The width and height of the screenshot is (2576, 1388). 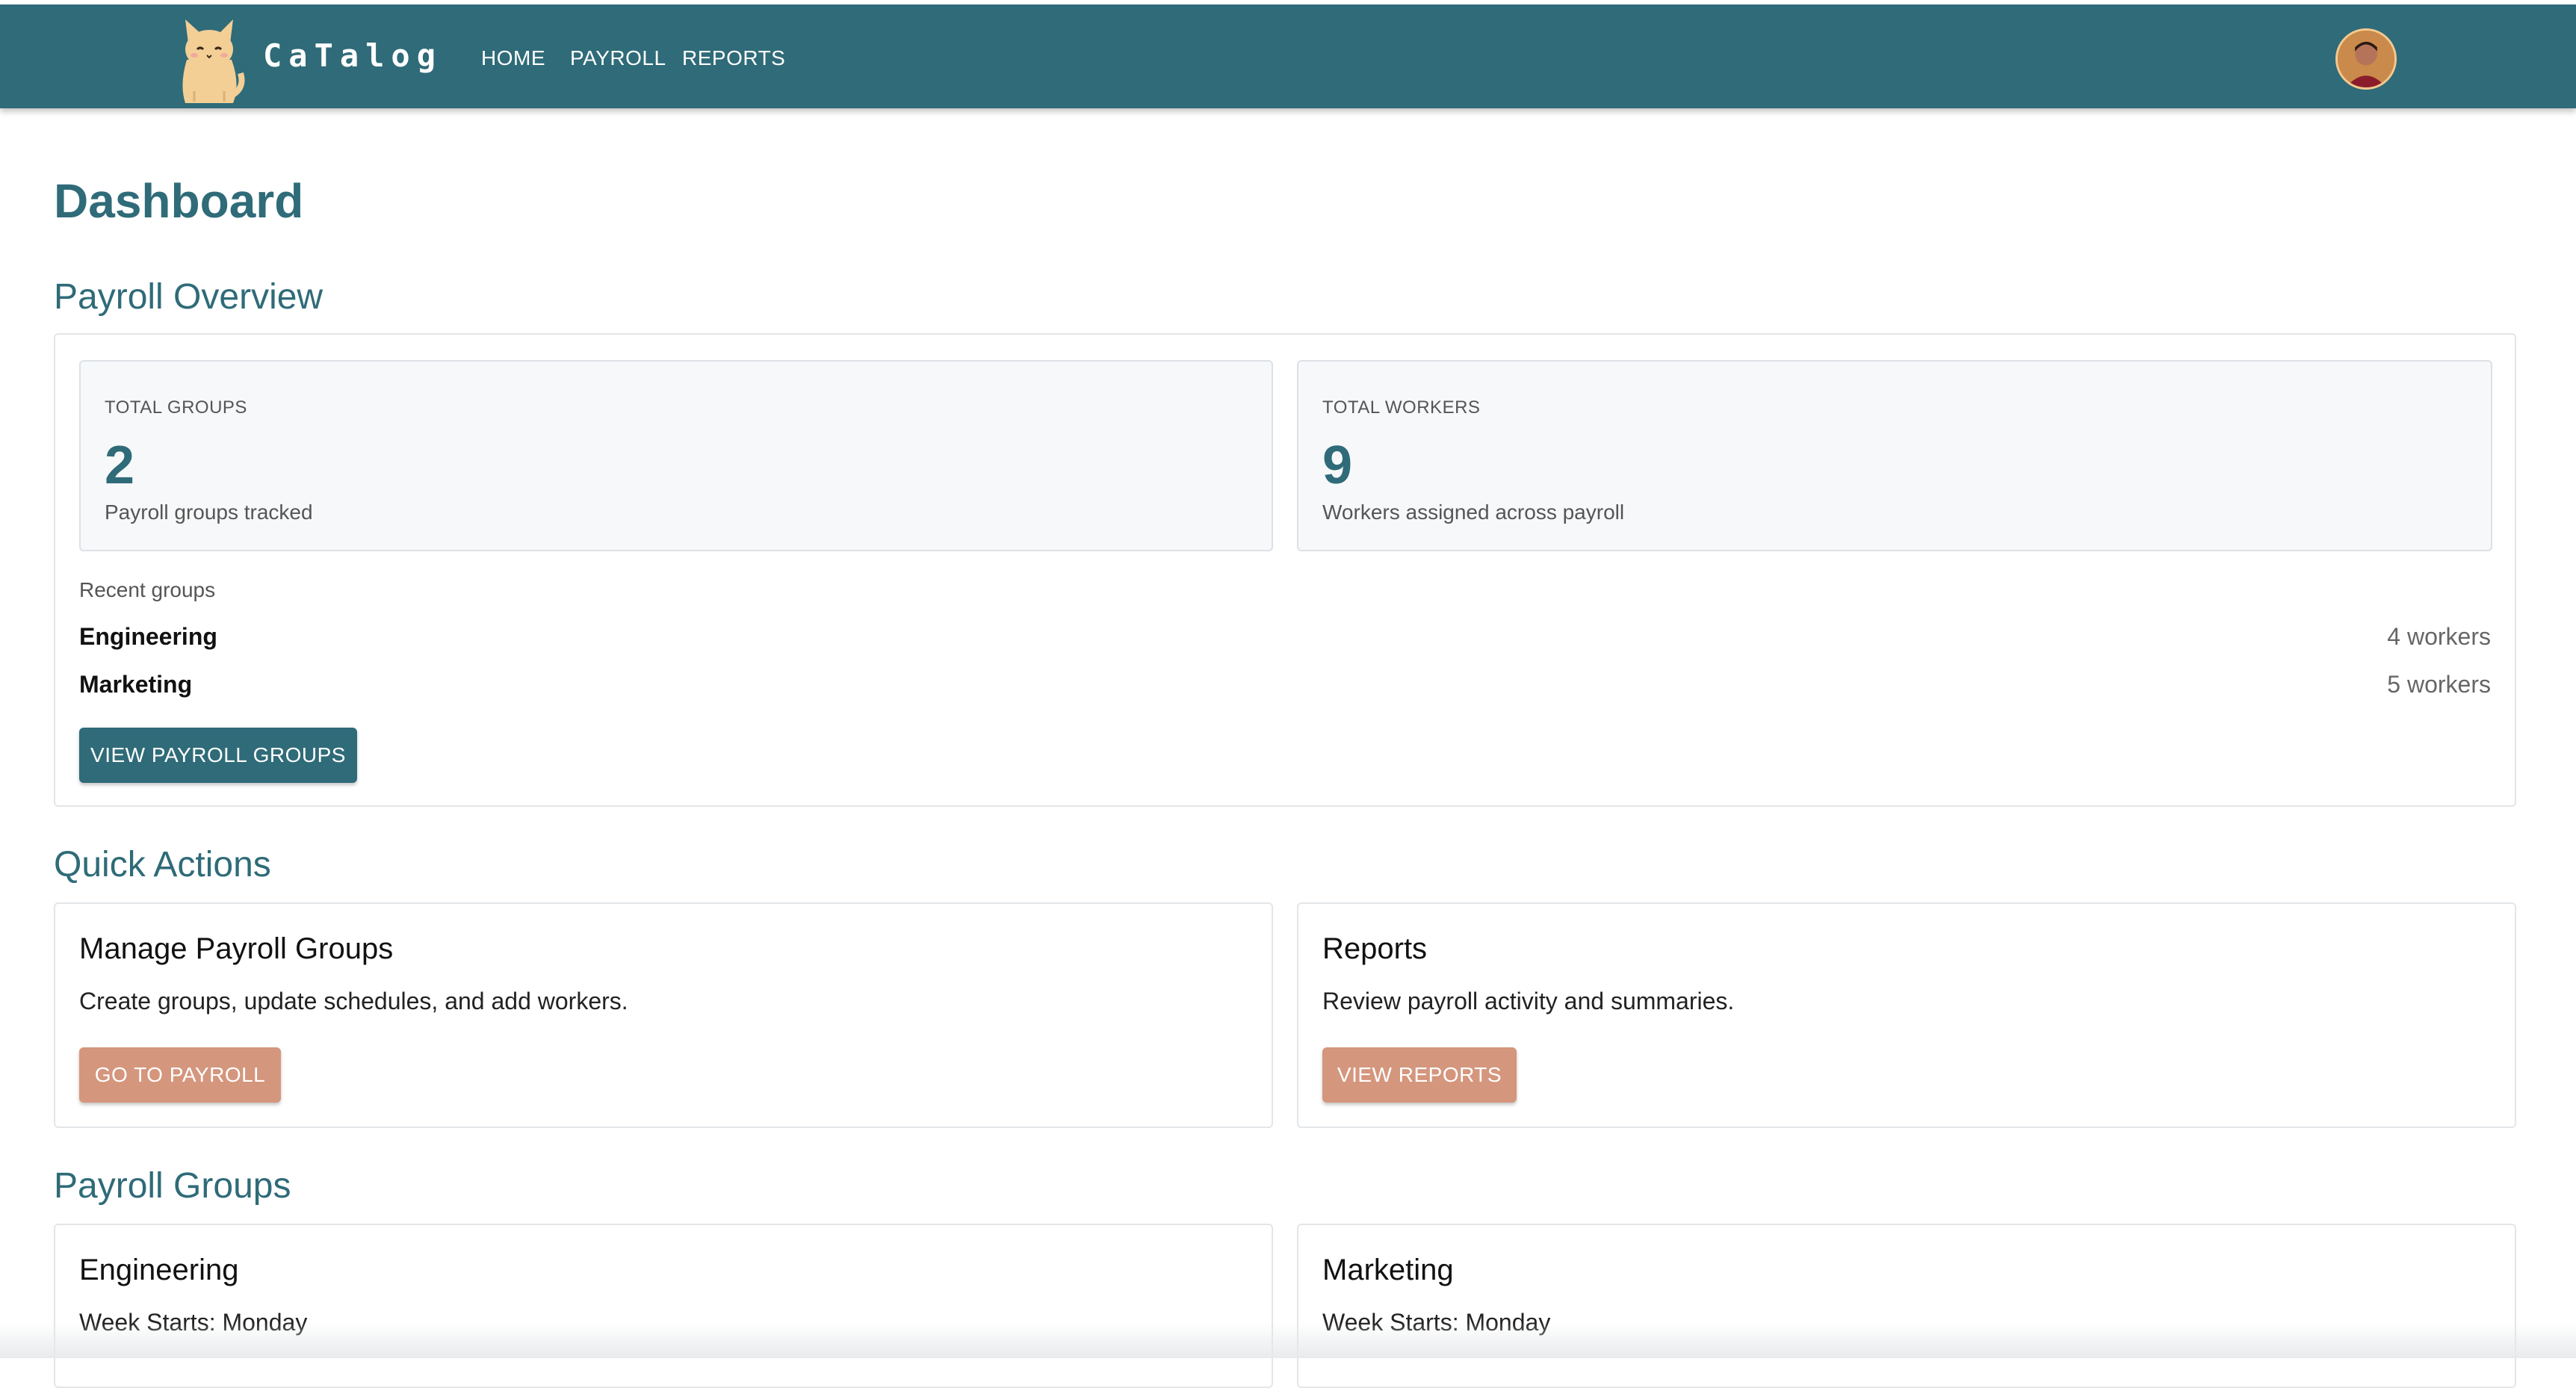 What do you see at coordinates (352, 56) in the screenshot?
I see `brand-name: CaTalog` at bounding box center [352, 56].